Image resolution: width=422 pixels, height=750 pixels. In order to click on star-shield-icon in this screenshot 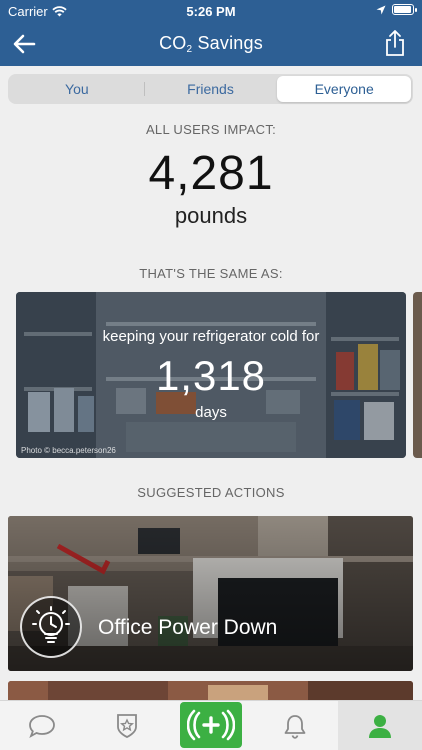, I will do `click(126, 725)`.